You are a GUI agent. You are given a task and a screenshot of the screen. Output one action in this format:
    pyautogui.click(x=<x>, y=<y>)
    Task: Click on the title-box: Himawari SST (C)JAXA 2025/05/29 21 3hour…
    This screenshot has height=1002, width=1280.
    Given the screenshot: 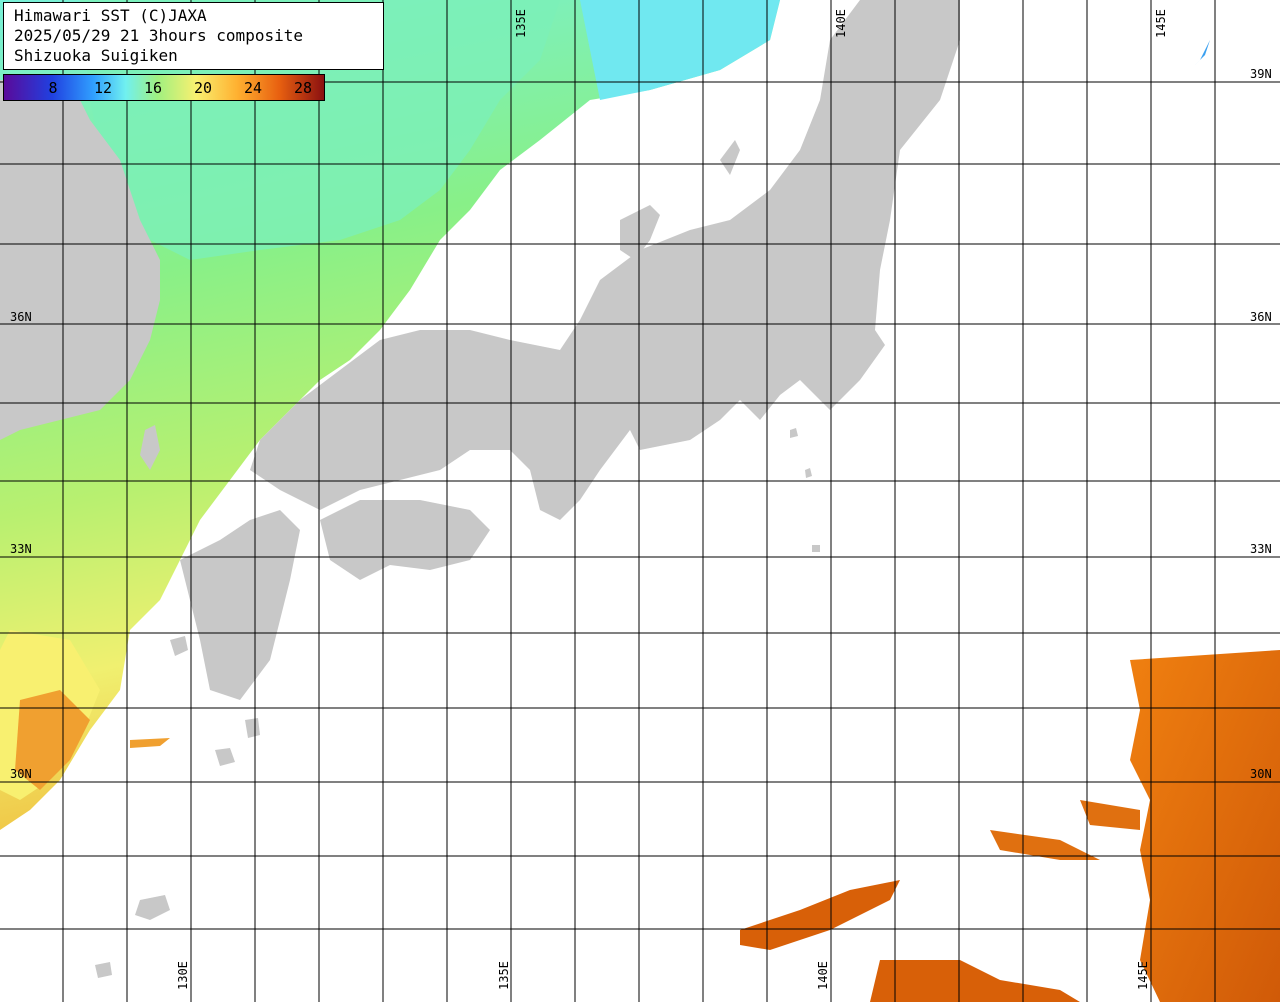 What is the action you would take?
    pyautogui.click(x=193, y=36)
    